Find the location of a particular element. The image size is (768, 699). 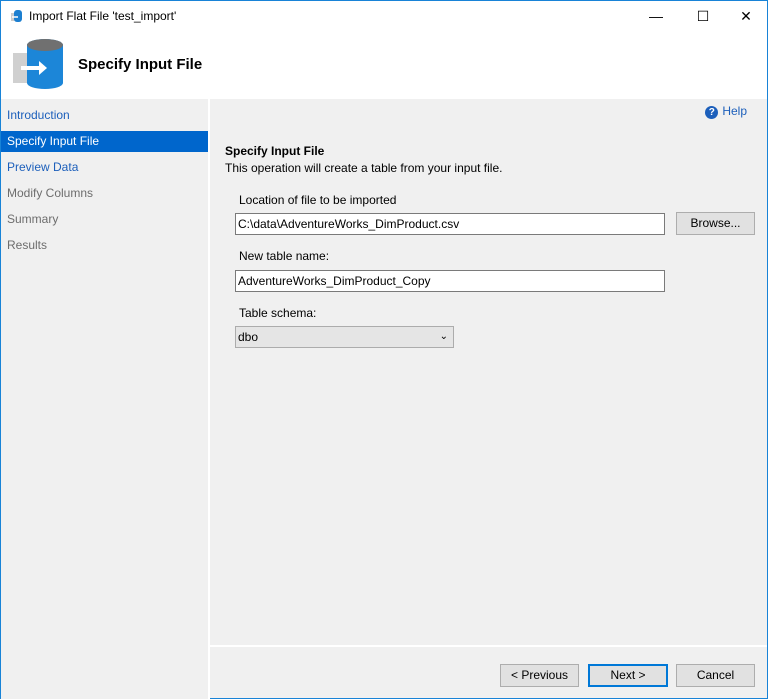

table-name-label: New table name: is located at coordinates (284, 256).